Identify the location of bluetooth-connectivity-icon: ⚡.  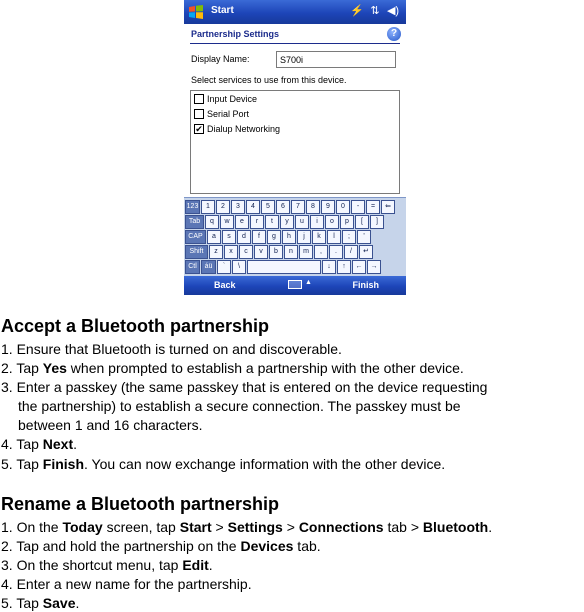
(357, 11).